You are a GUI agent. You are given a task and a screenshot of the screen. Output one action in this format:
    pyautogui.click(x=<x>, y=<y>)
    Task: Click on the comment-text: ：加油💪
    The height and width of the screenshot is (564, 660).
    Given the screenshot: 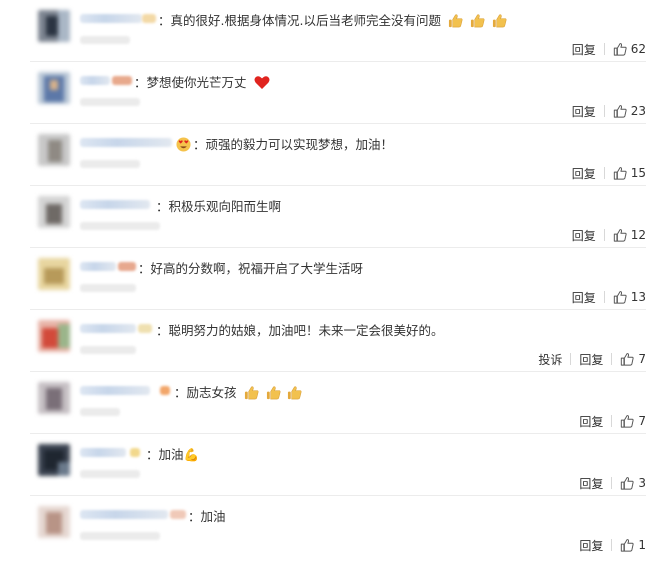 What is the action you would take?
    pyautogui.click(x=173, y=454)
    